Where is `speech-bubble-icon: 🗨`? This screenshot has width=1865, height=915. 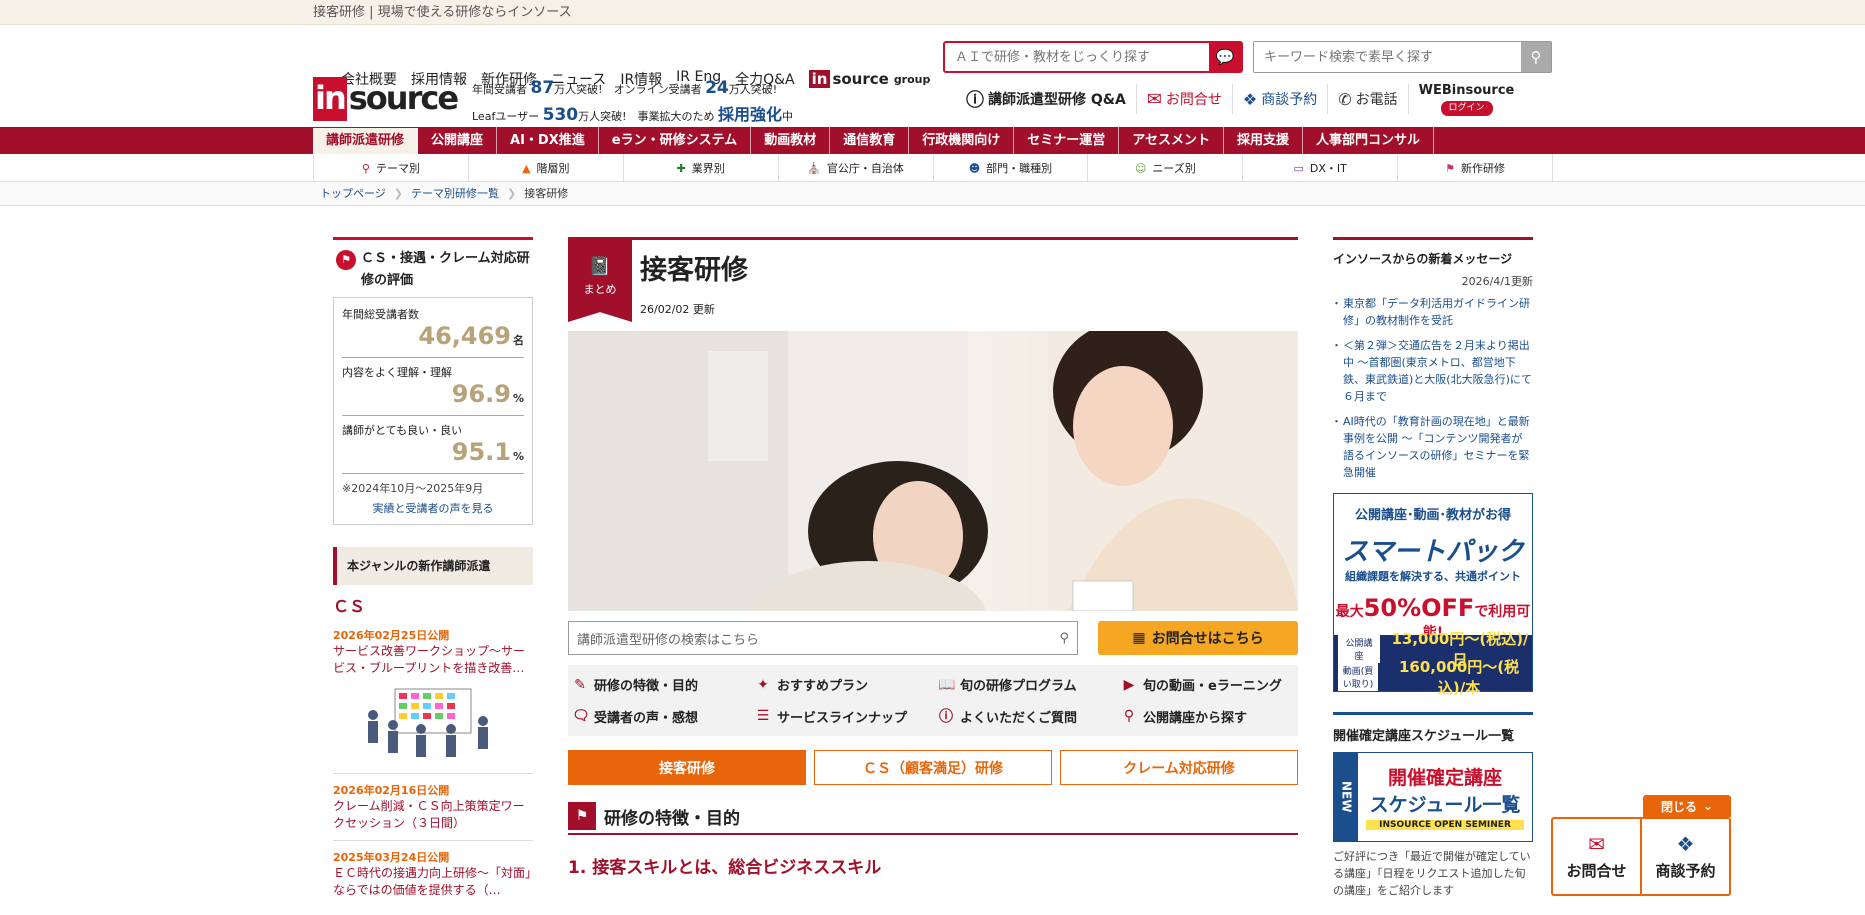 speech-bubble-icon: 🗨 is located at coordinates (581, 716).